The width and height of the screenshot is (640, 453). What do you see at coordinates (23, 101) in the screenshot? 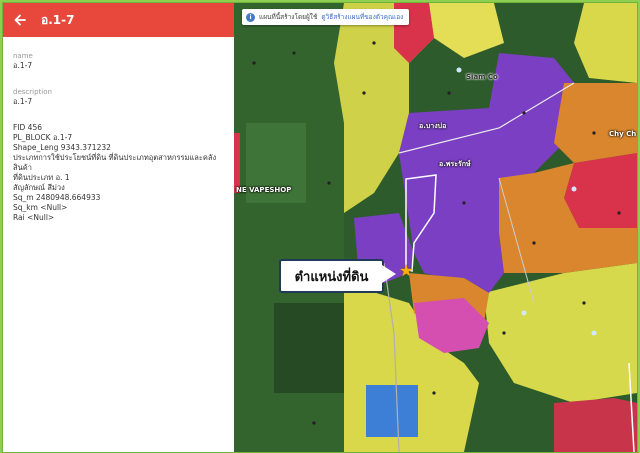
I see `description-value: อ.1-7` at bounding box center [23, 101].